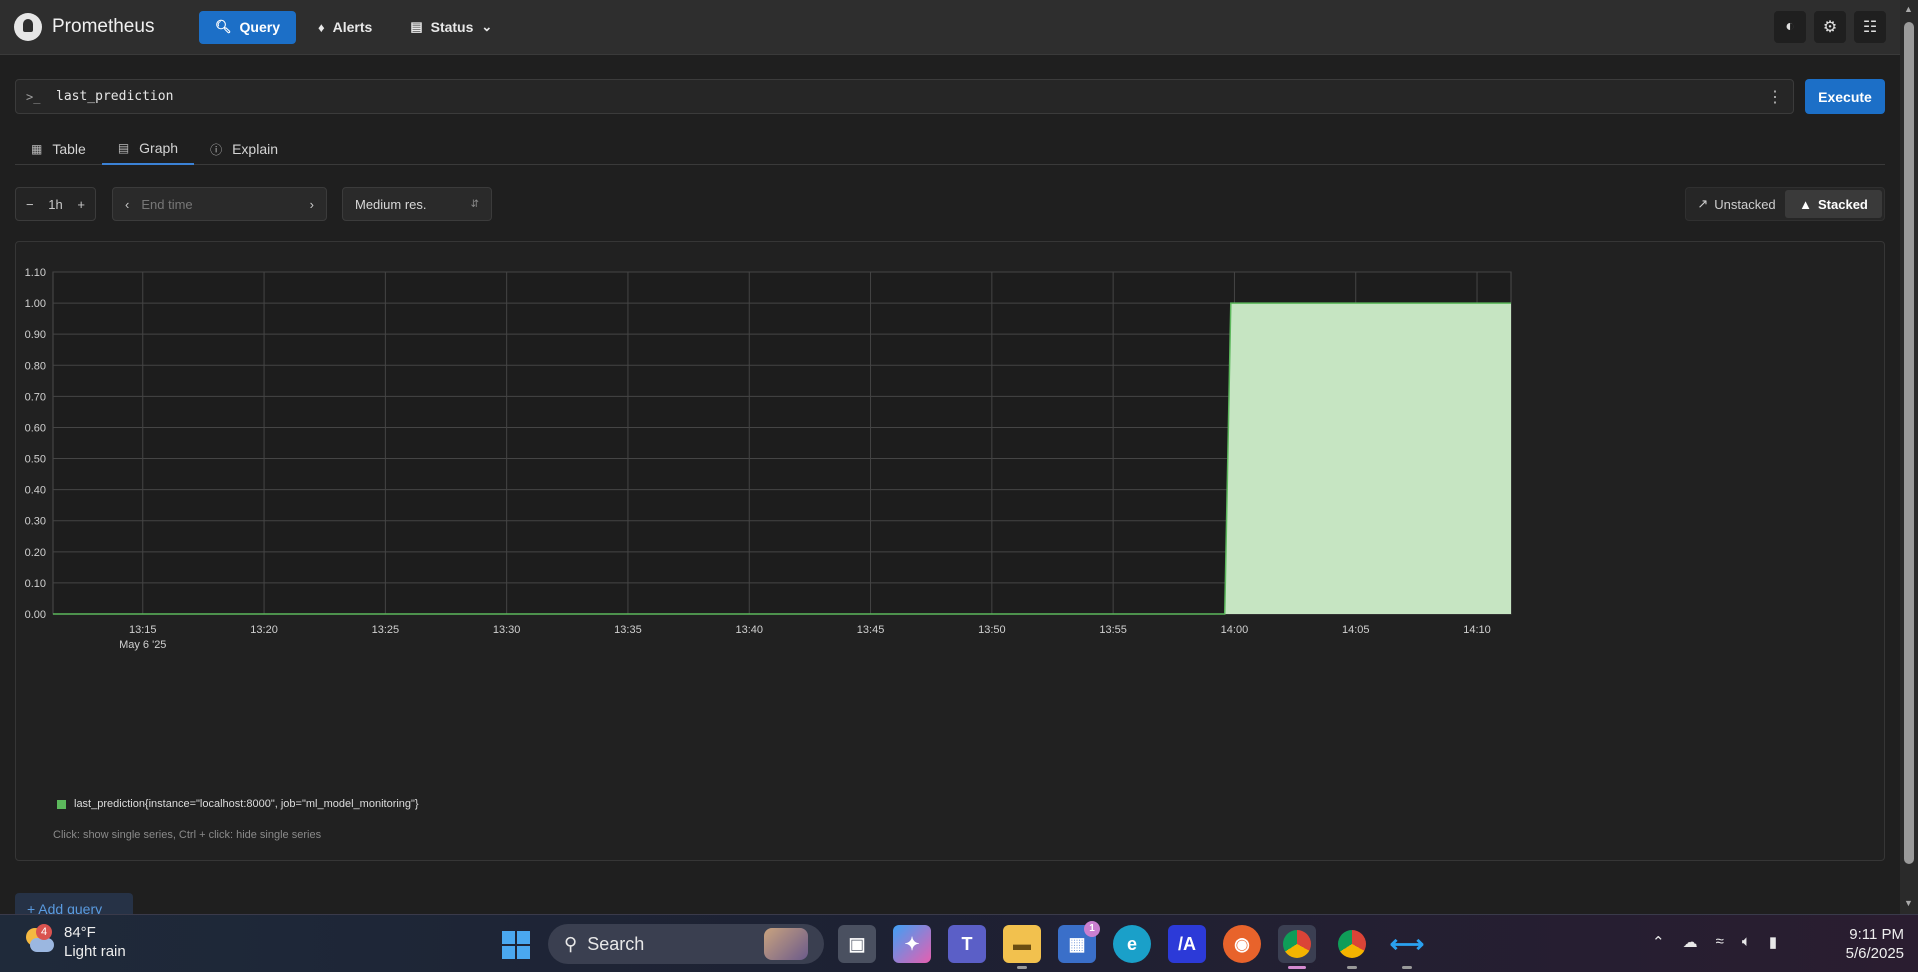  I want to click on resolution-select: Medium res. ⇵, so click(417, 204).